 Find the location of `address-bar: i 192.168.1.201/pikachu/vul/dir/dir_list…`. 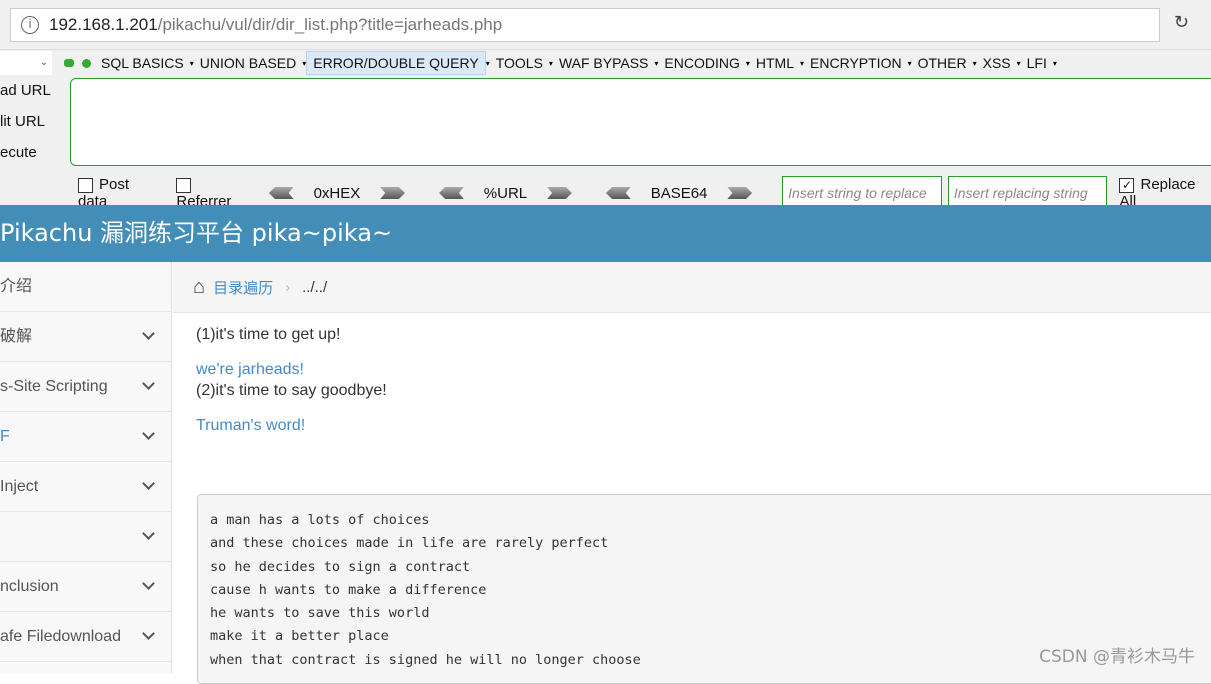

address-bar: i 192.168.1.201/pikachu/vul/dir/dir_list… is located at coordinates (605, 25).